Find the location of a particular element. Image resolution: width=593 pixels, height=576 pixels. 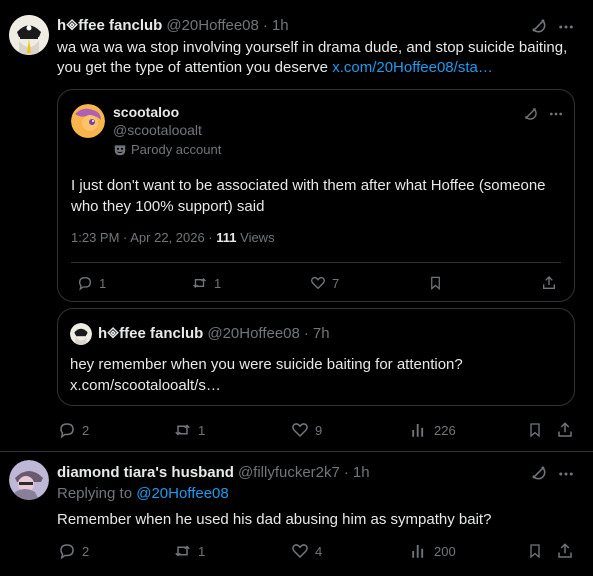

like-button: 4 is located at coordinates (306, 551).